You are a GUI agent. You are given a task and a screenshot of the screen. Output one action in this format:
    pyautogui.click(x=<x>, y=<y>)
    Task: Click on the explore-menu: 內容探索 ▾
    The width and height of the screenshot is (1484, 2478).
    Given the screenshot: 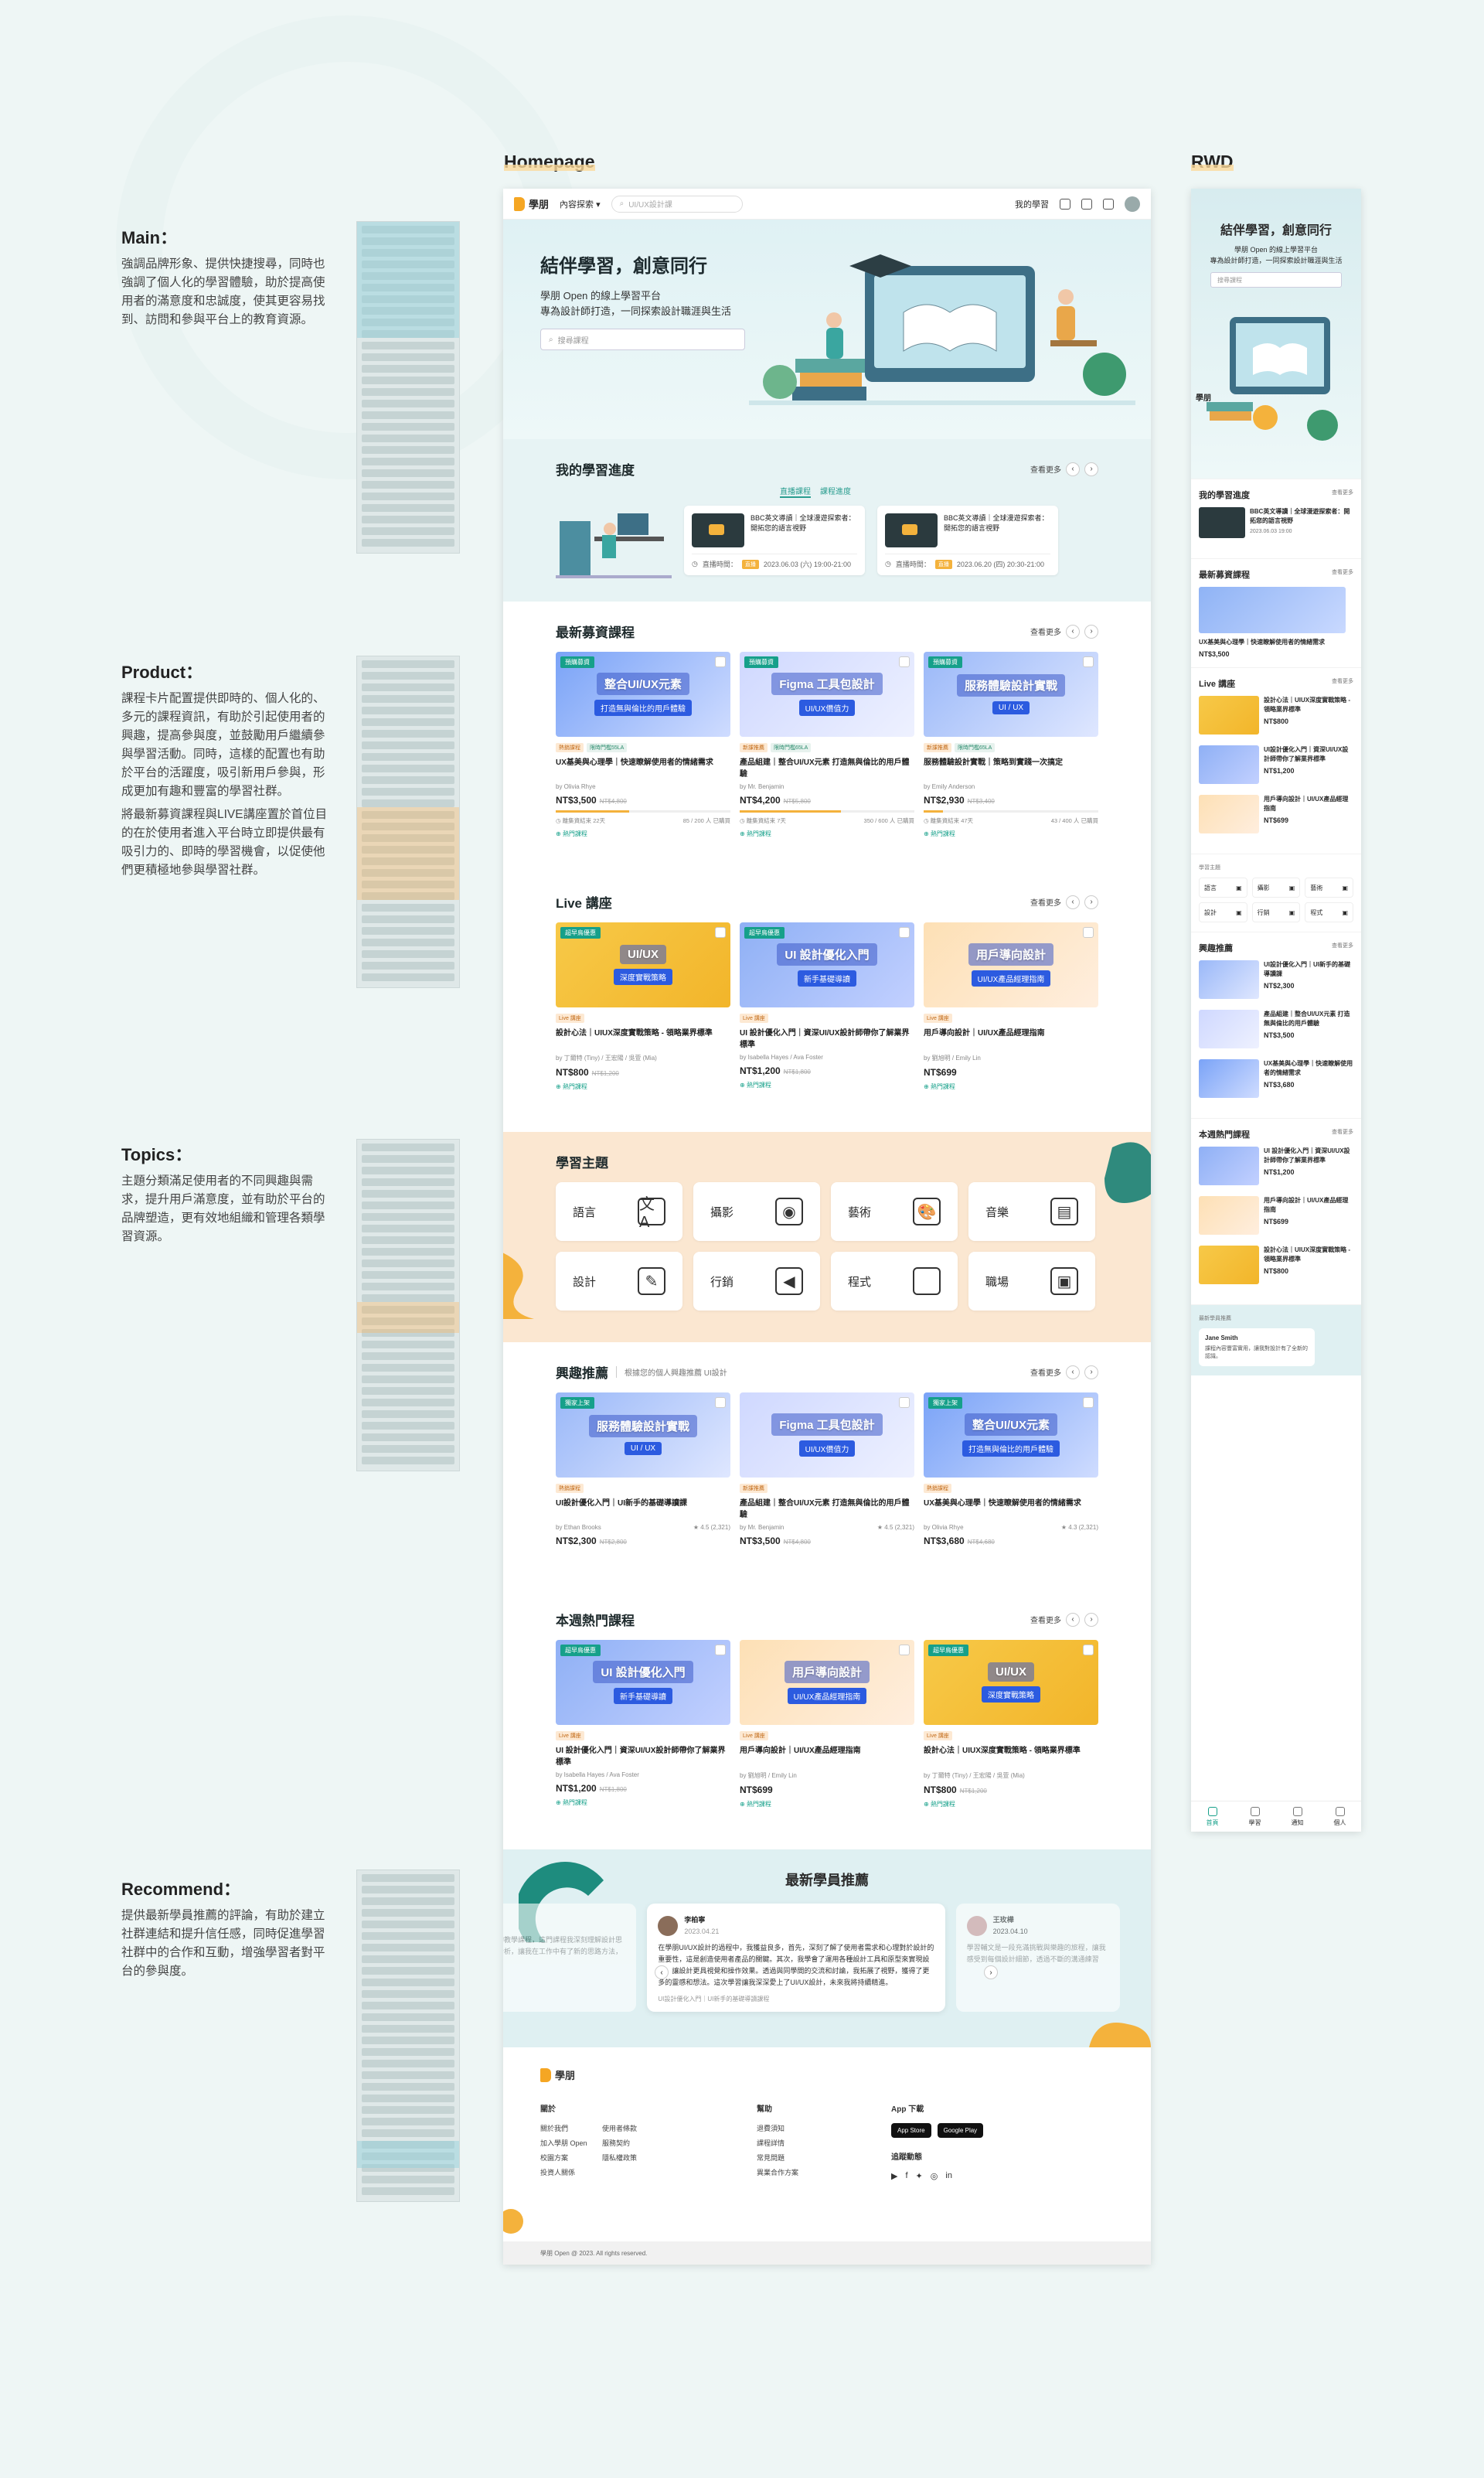 What is the action you would take?
    pyautogui.click(x=580, y=204)
    